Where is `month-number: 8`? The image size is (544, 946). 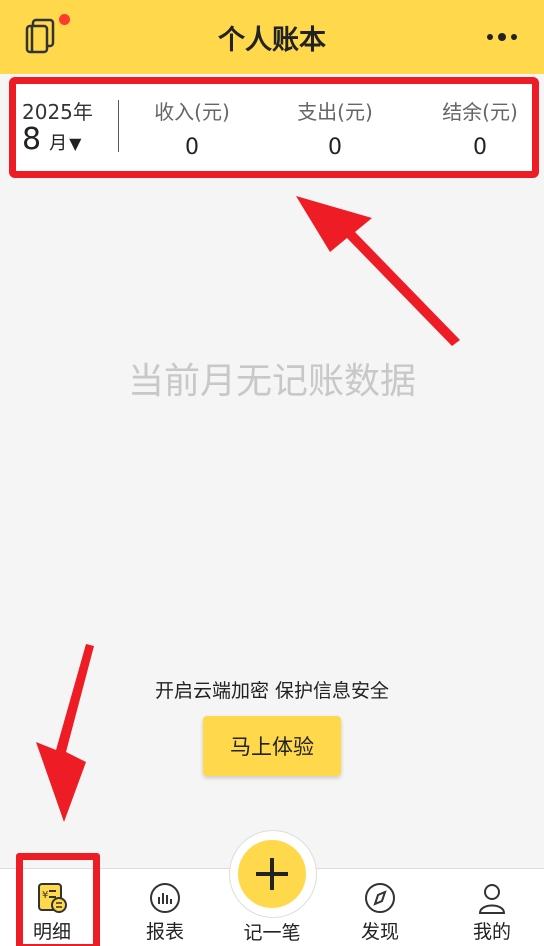 month-number: 8 is located at coordinates (32, 139).